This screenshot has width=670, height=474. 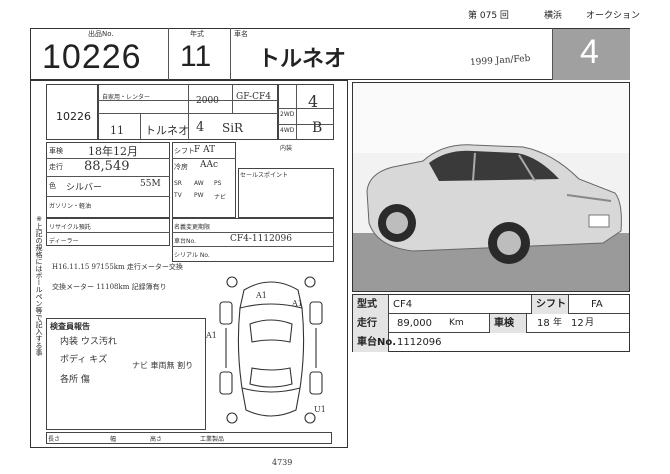 What do you see at coordinates (113, 151) in the screenshot?
I see `inspection-value: 18年12月` at bounding box center [113, 151].